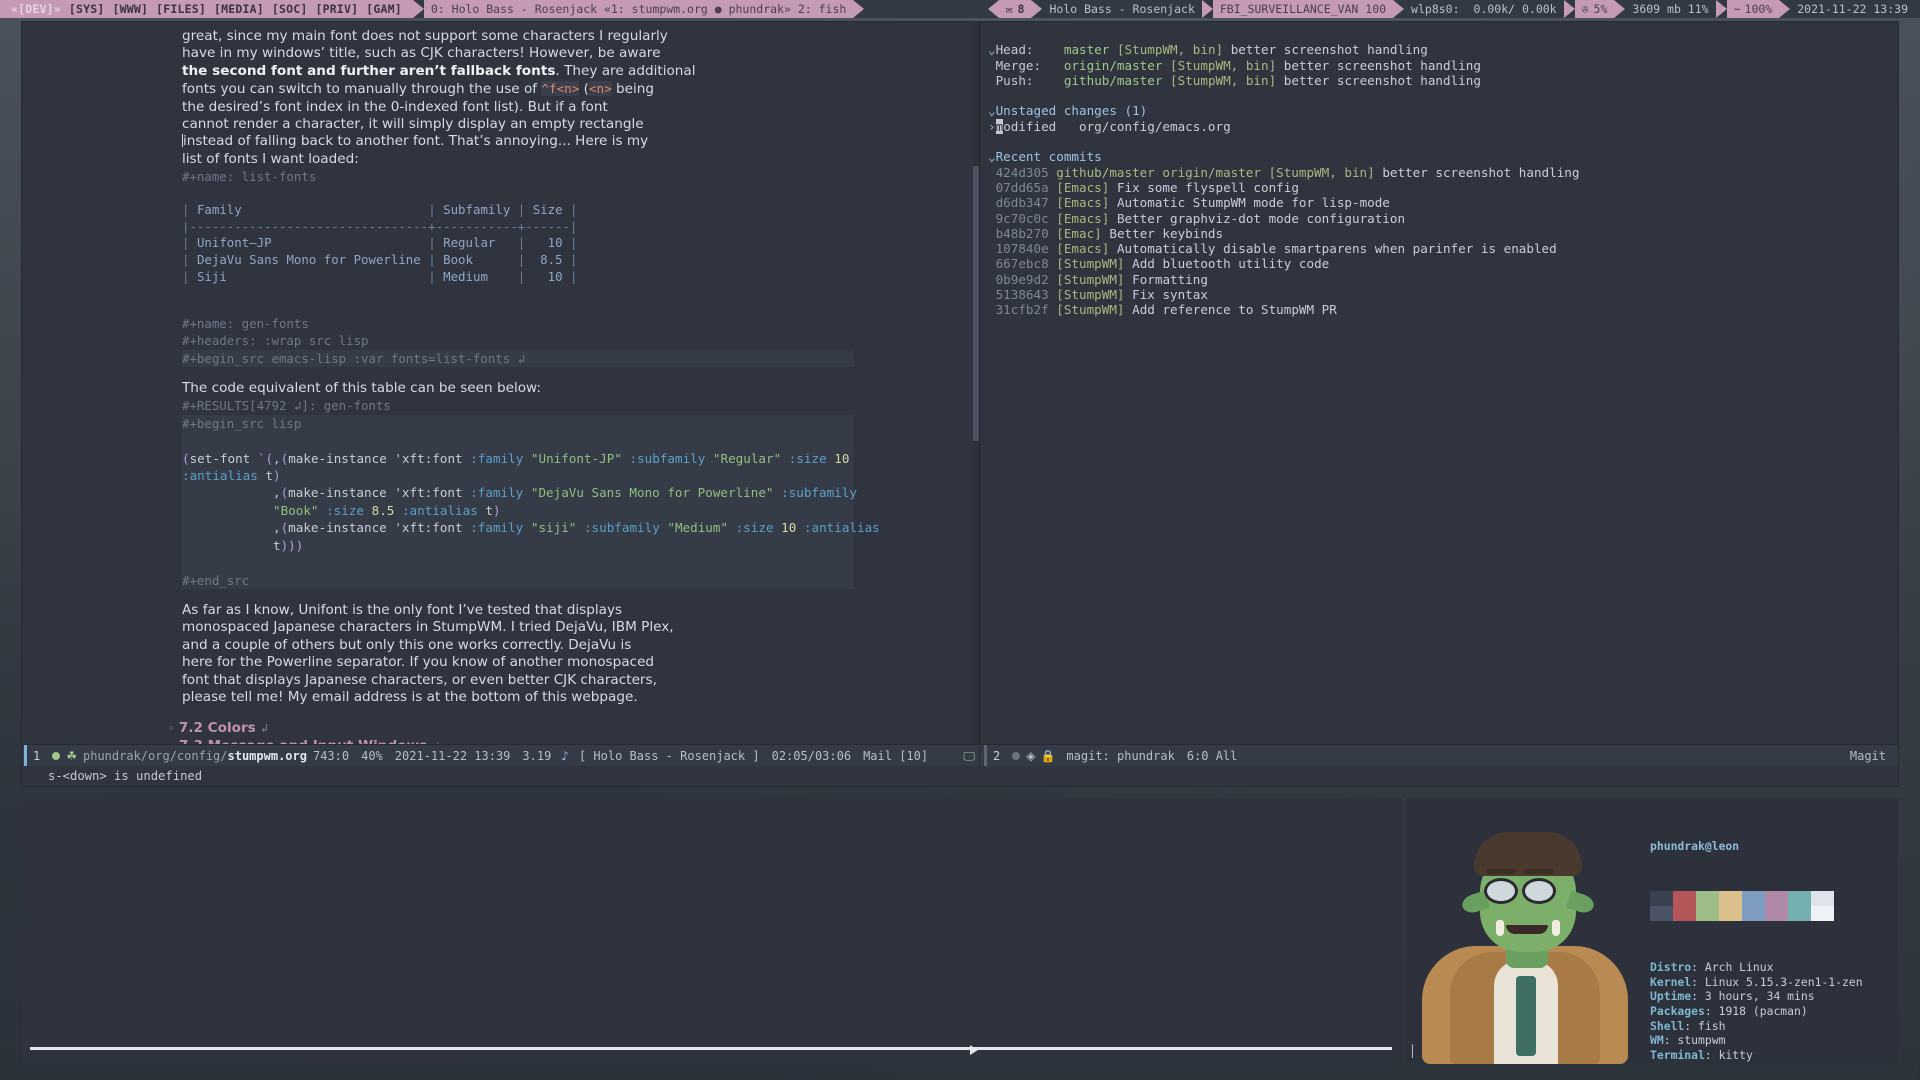 The image size is (1920, 1080). I want to click on keybinding-code-2: <n>, so click(600, 89).